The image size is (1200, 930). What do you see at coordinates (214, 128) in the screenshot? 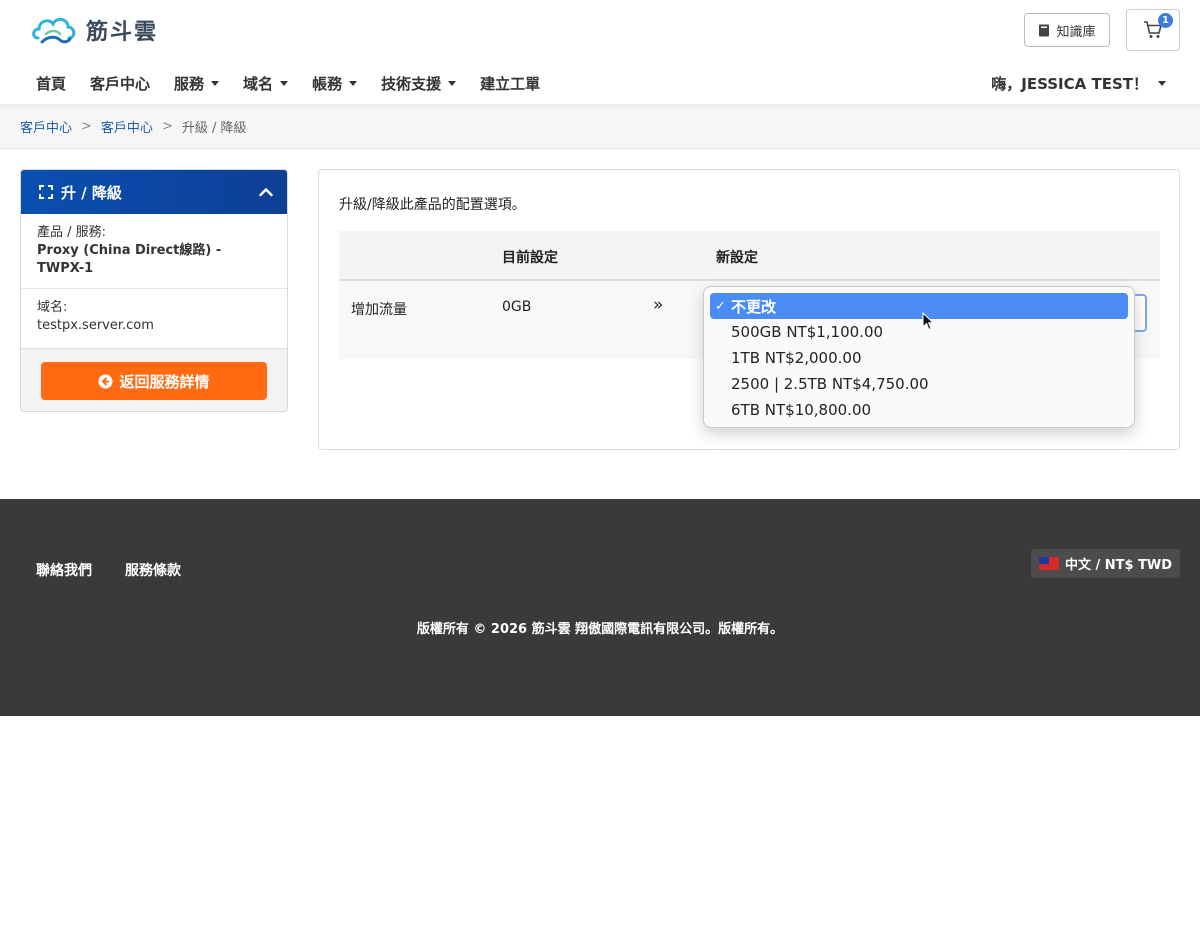
I see `breadcrumb-current: 升級 / 降級` at bounding box center [214, 128].